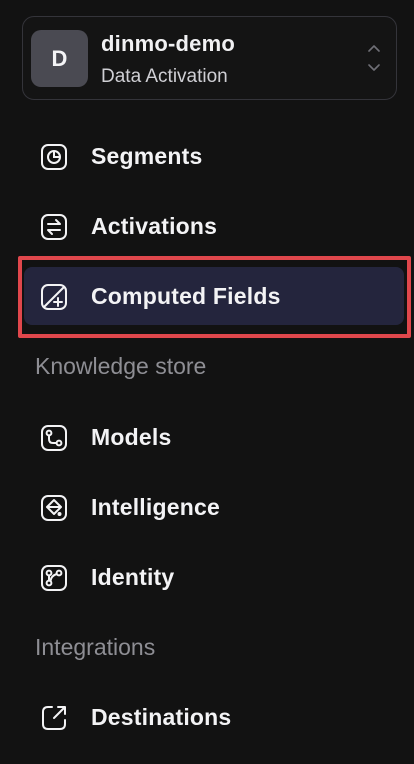 The image size is (414, 764). Describe the element at coordinates (121, 366) in the screenshot. I see `section-title-knowledge-store: Knowledge store` at that location.